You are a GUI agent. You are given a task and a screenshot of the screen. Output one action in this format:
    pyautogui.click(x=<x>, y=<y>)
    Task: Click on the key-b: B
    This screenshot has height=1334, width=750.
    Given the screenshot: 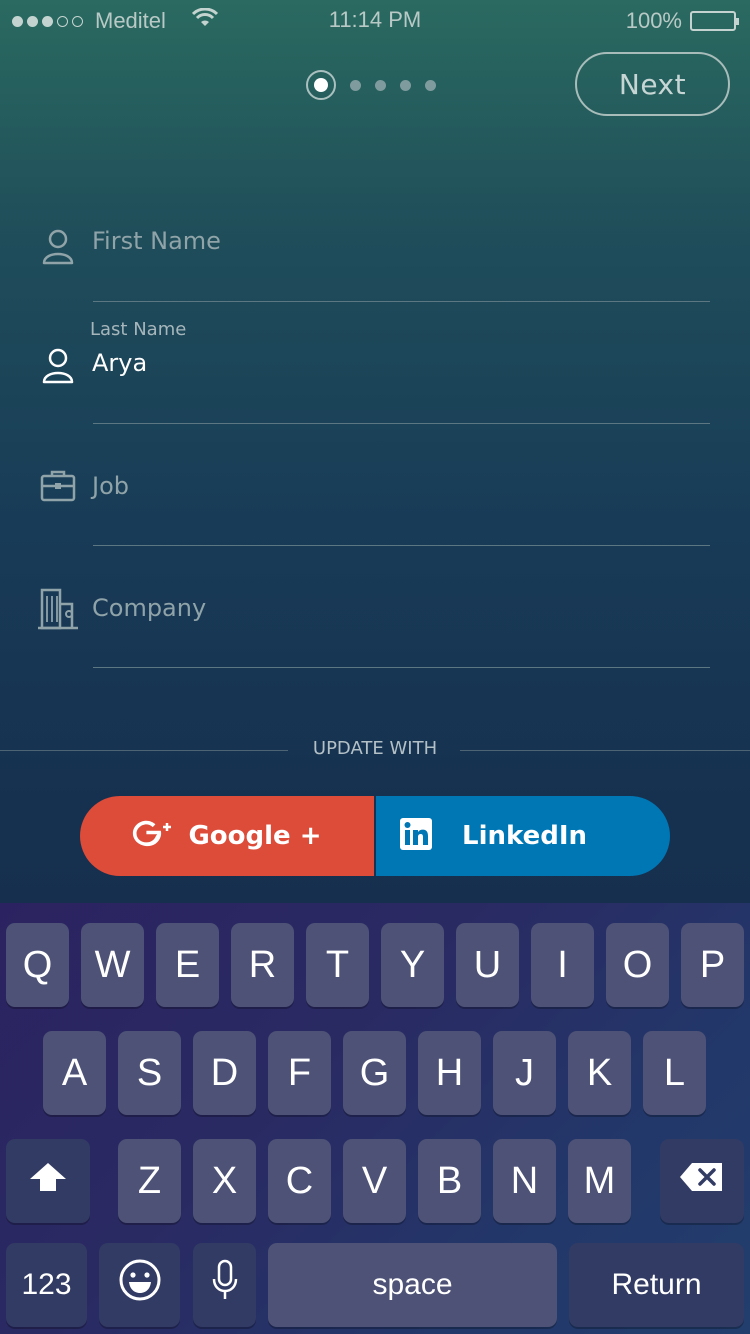 What is the action you would take?
    pyautogui.click(x=449, y=1181)
    